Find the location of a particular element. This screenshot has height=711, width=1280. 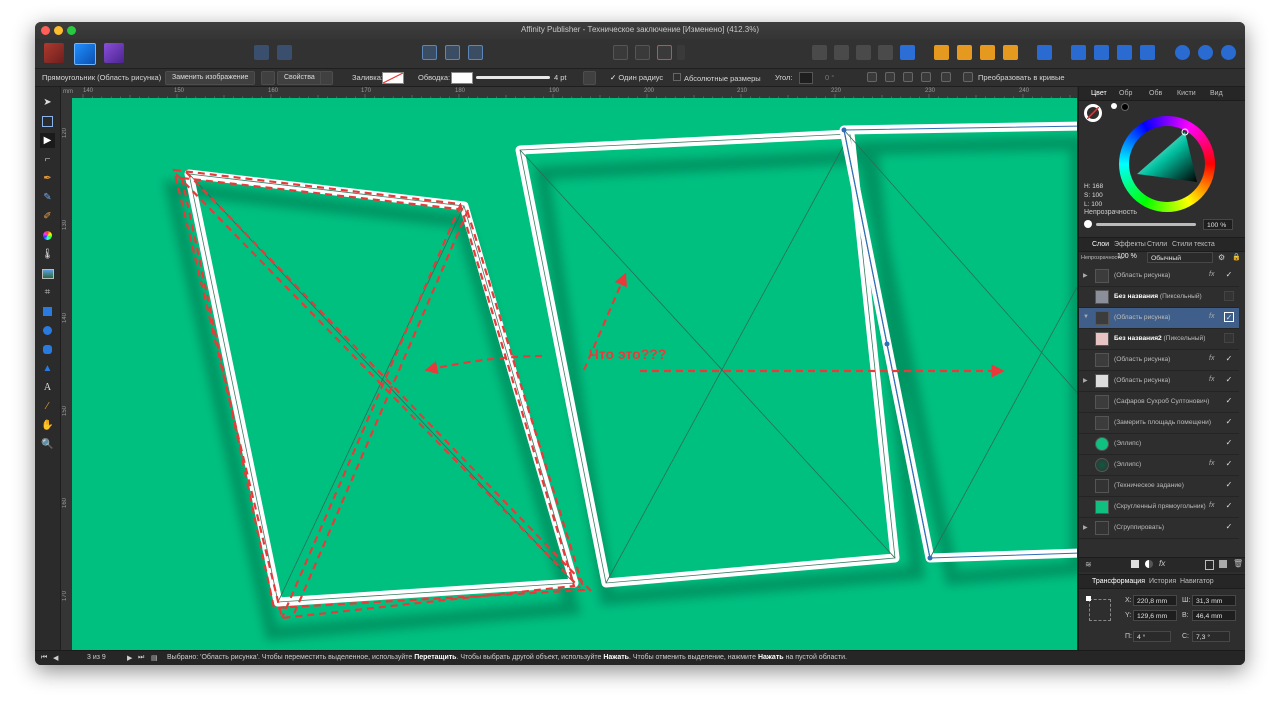

x-field: 220,8 mm is located at coordinates (1155, 600).